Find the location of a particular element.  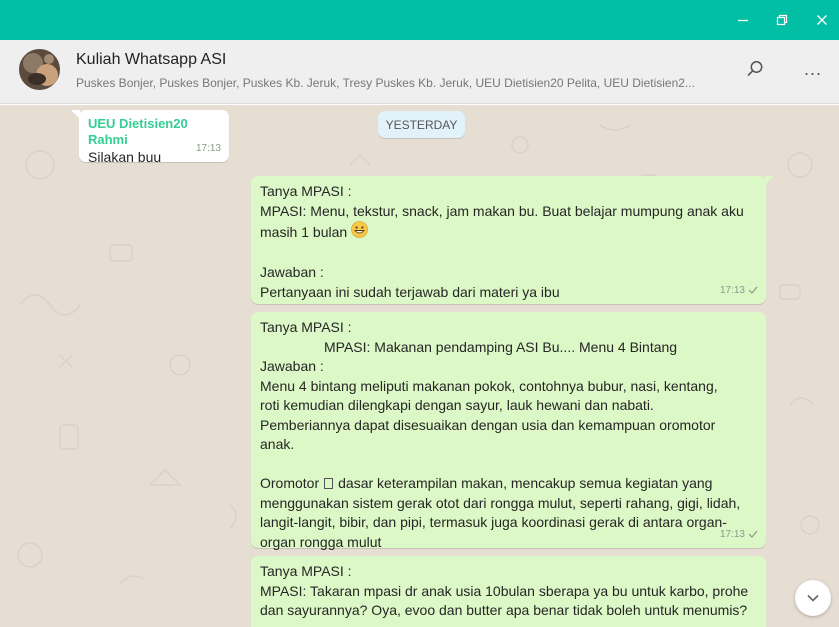

grinning-face-icon is located at coordinates (360, 232).